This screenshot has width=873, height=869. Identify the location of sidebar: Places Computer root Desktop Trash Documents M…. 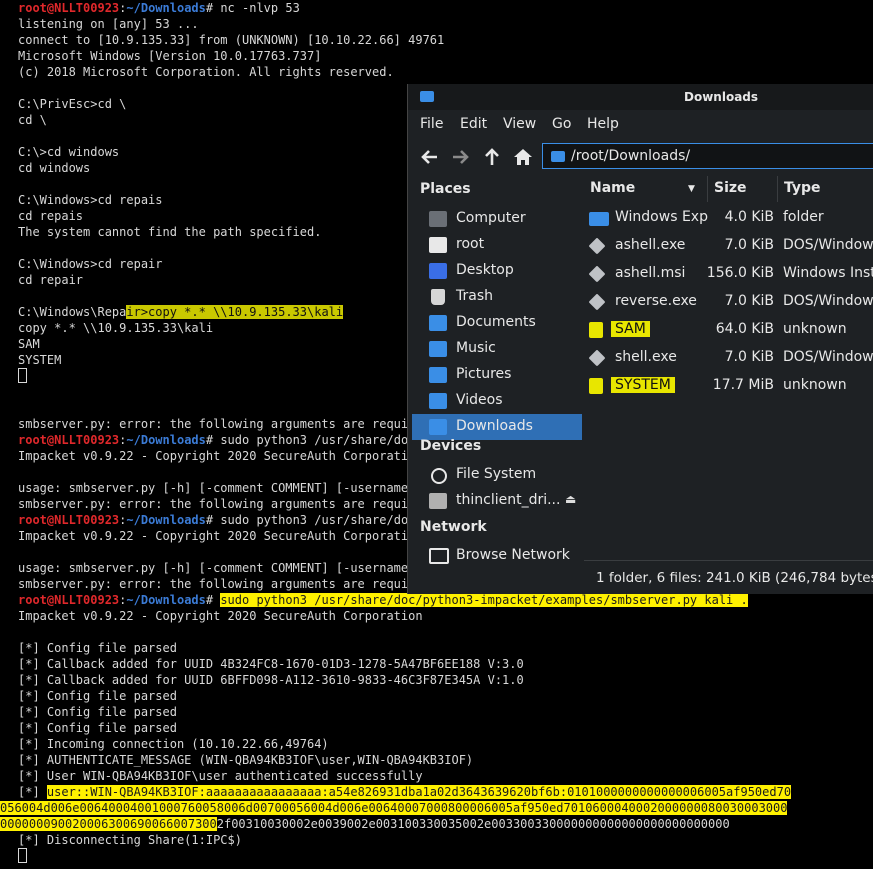
(497, 385).